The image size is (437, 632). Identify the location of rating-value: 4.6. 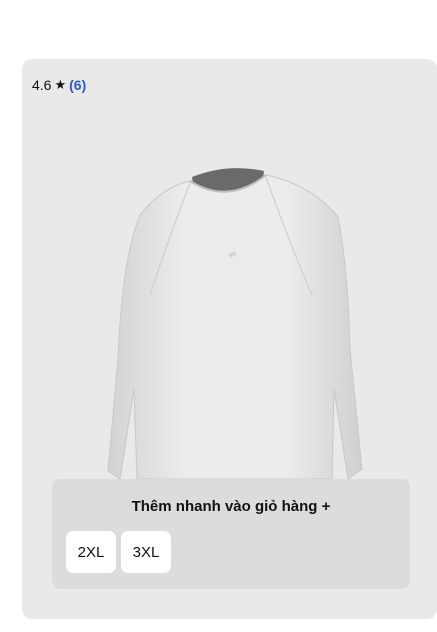
(42, 85).